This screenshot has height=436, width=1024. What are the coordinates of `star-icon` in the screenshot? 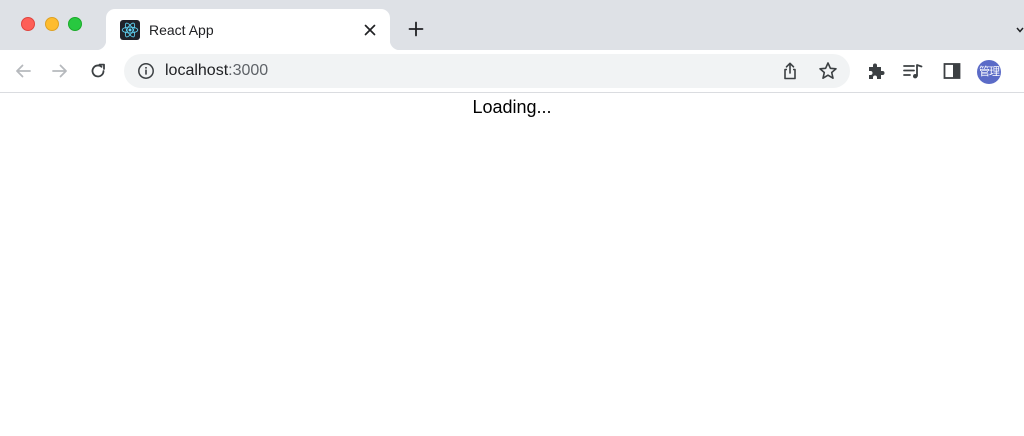 It's located at (828, 71).